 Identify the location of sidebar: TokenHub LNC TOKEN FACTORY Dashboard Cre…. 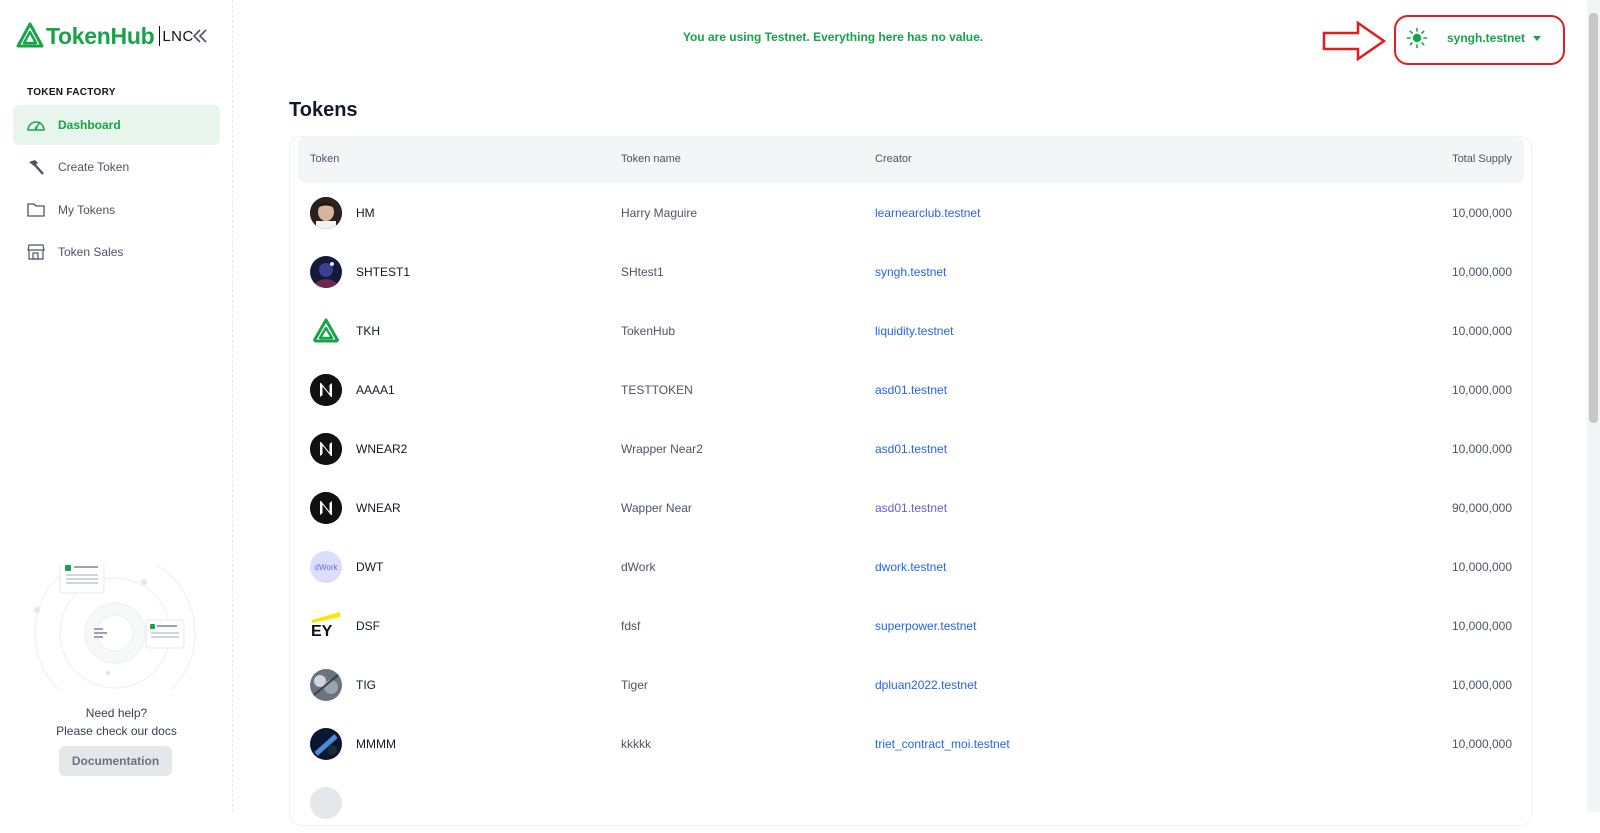
(116, 406).